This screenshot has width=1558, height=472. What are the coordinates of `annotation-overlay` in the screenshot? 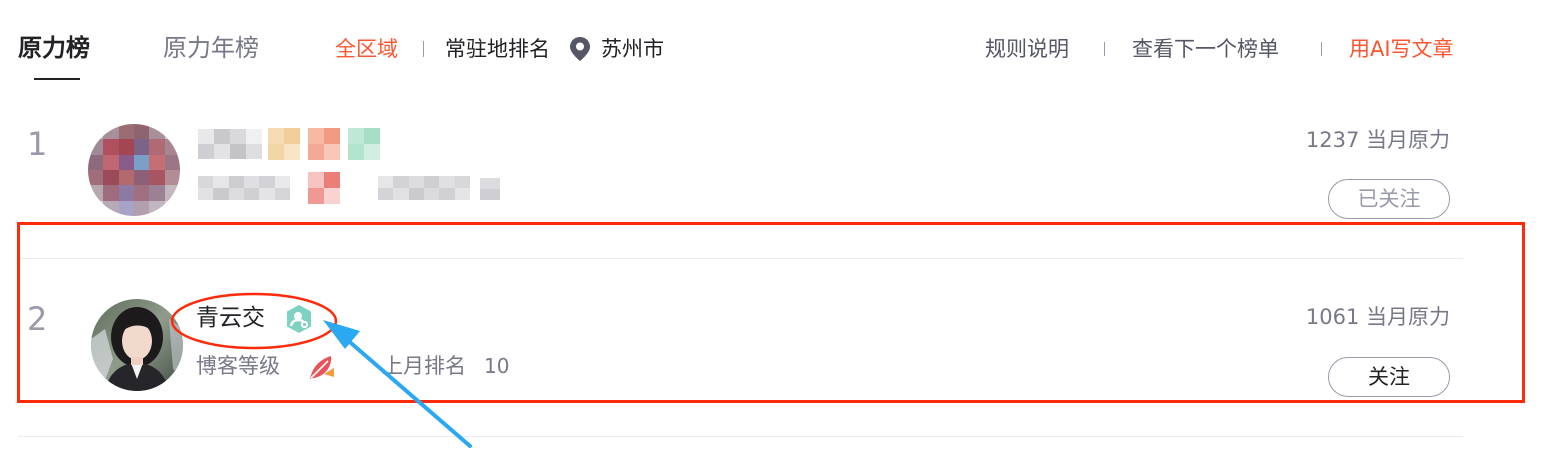 It's located at (321, 370).